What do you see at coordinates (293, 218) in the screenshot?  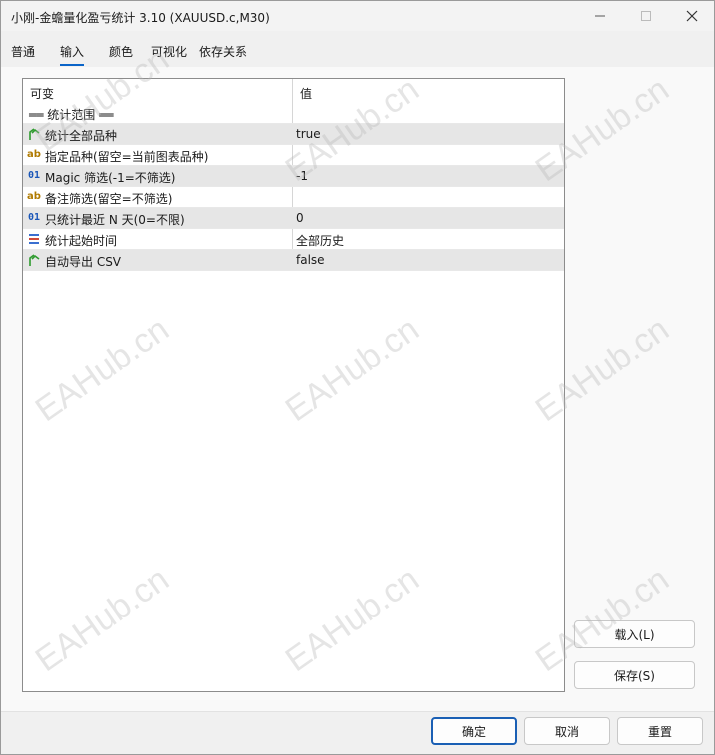 I see `input-row: 01 只统计最近 N 天(0=不限) 0` at bounding box center [293, 218].